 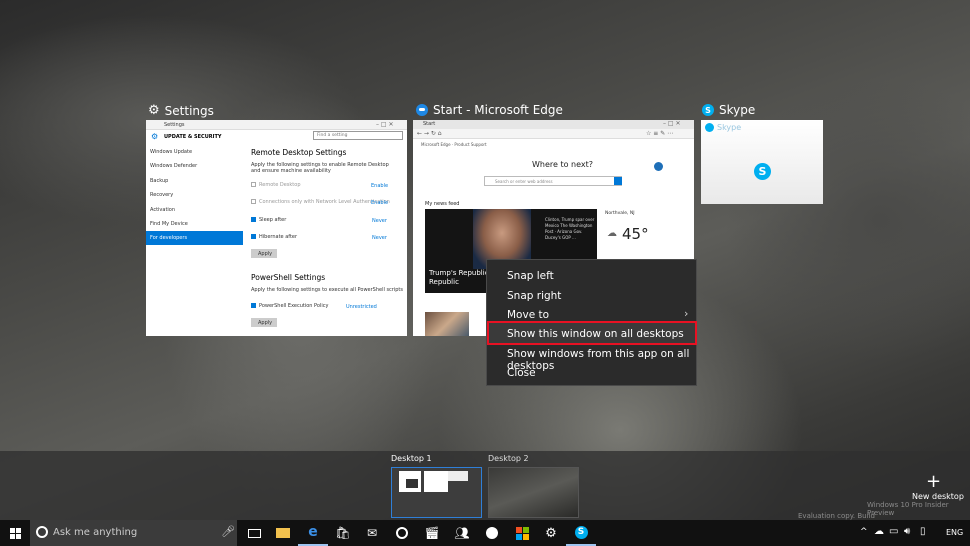 I want to click on volume-icon: 🔊︎, so click(x=907, y=531).